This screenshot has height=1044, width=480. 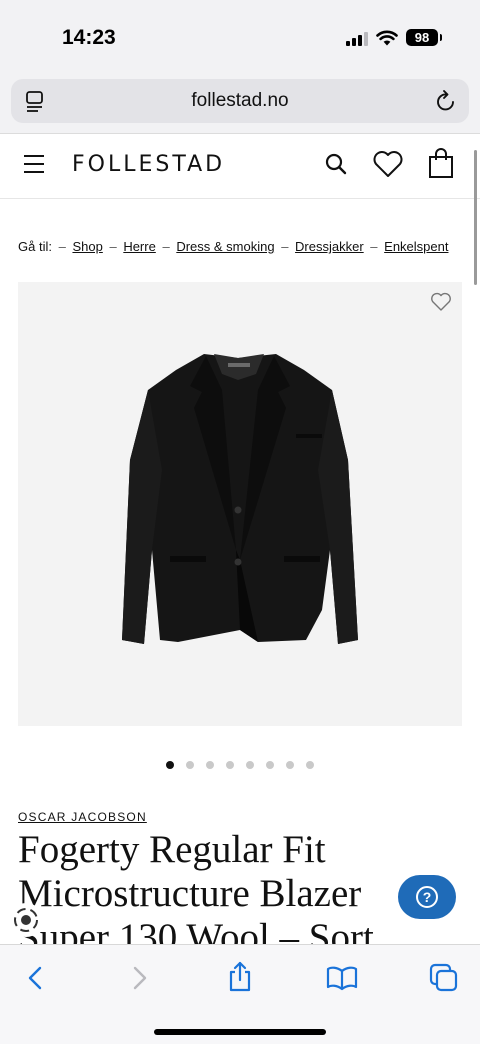 I want to click on breadcrumb-enkelspent: Enkelspent, so click(x=416, y=246).